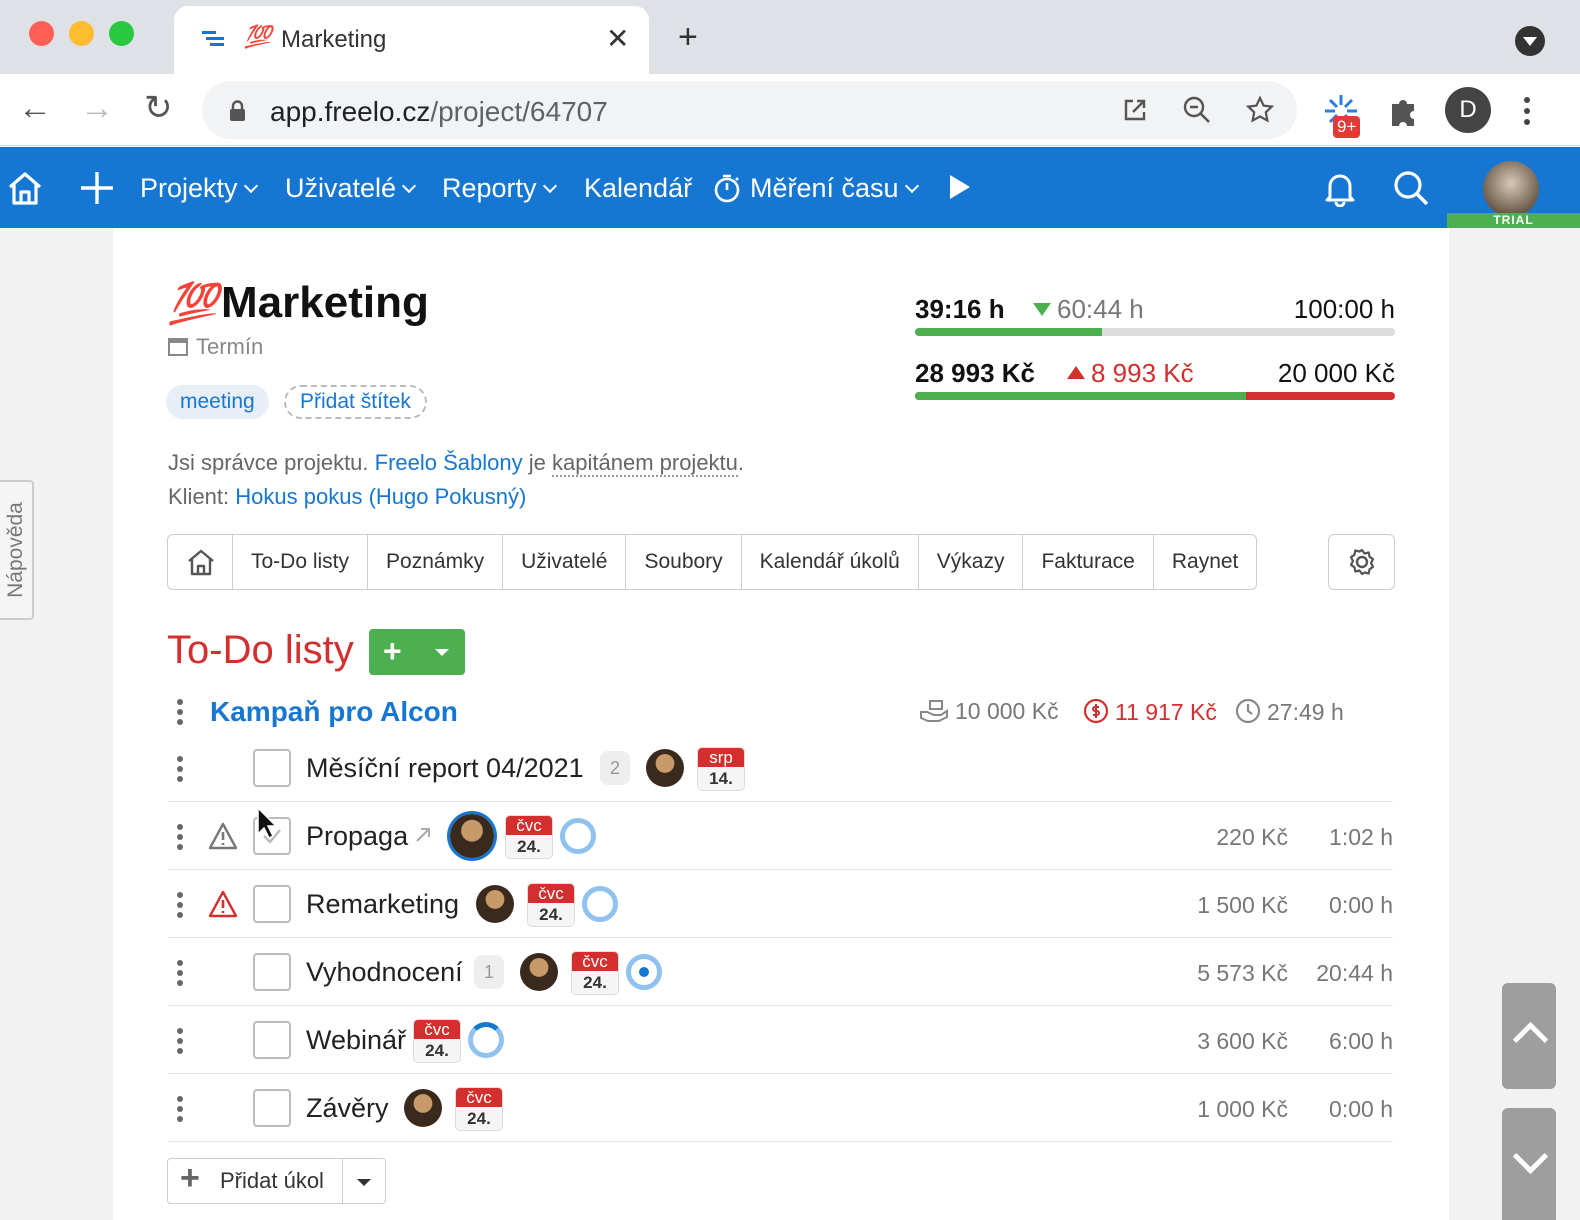  What do you see at coordinates (217, 402) in the screenshot?
I see `tag-meeting: meeting` at bounding box center [217, 402].